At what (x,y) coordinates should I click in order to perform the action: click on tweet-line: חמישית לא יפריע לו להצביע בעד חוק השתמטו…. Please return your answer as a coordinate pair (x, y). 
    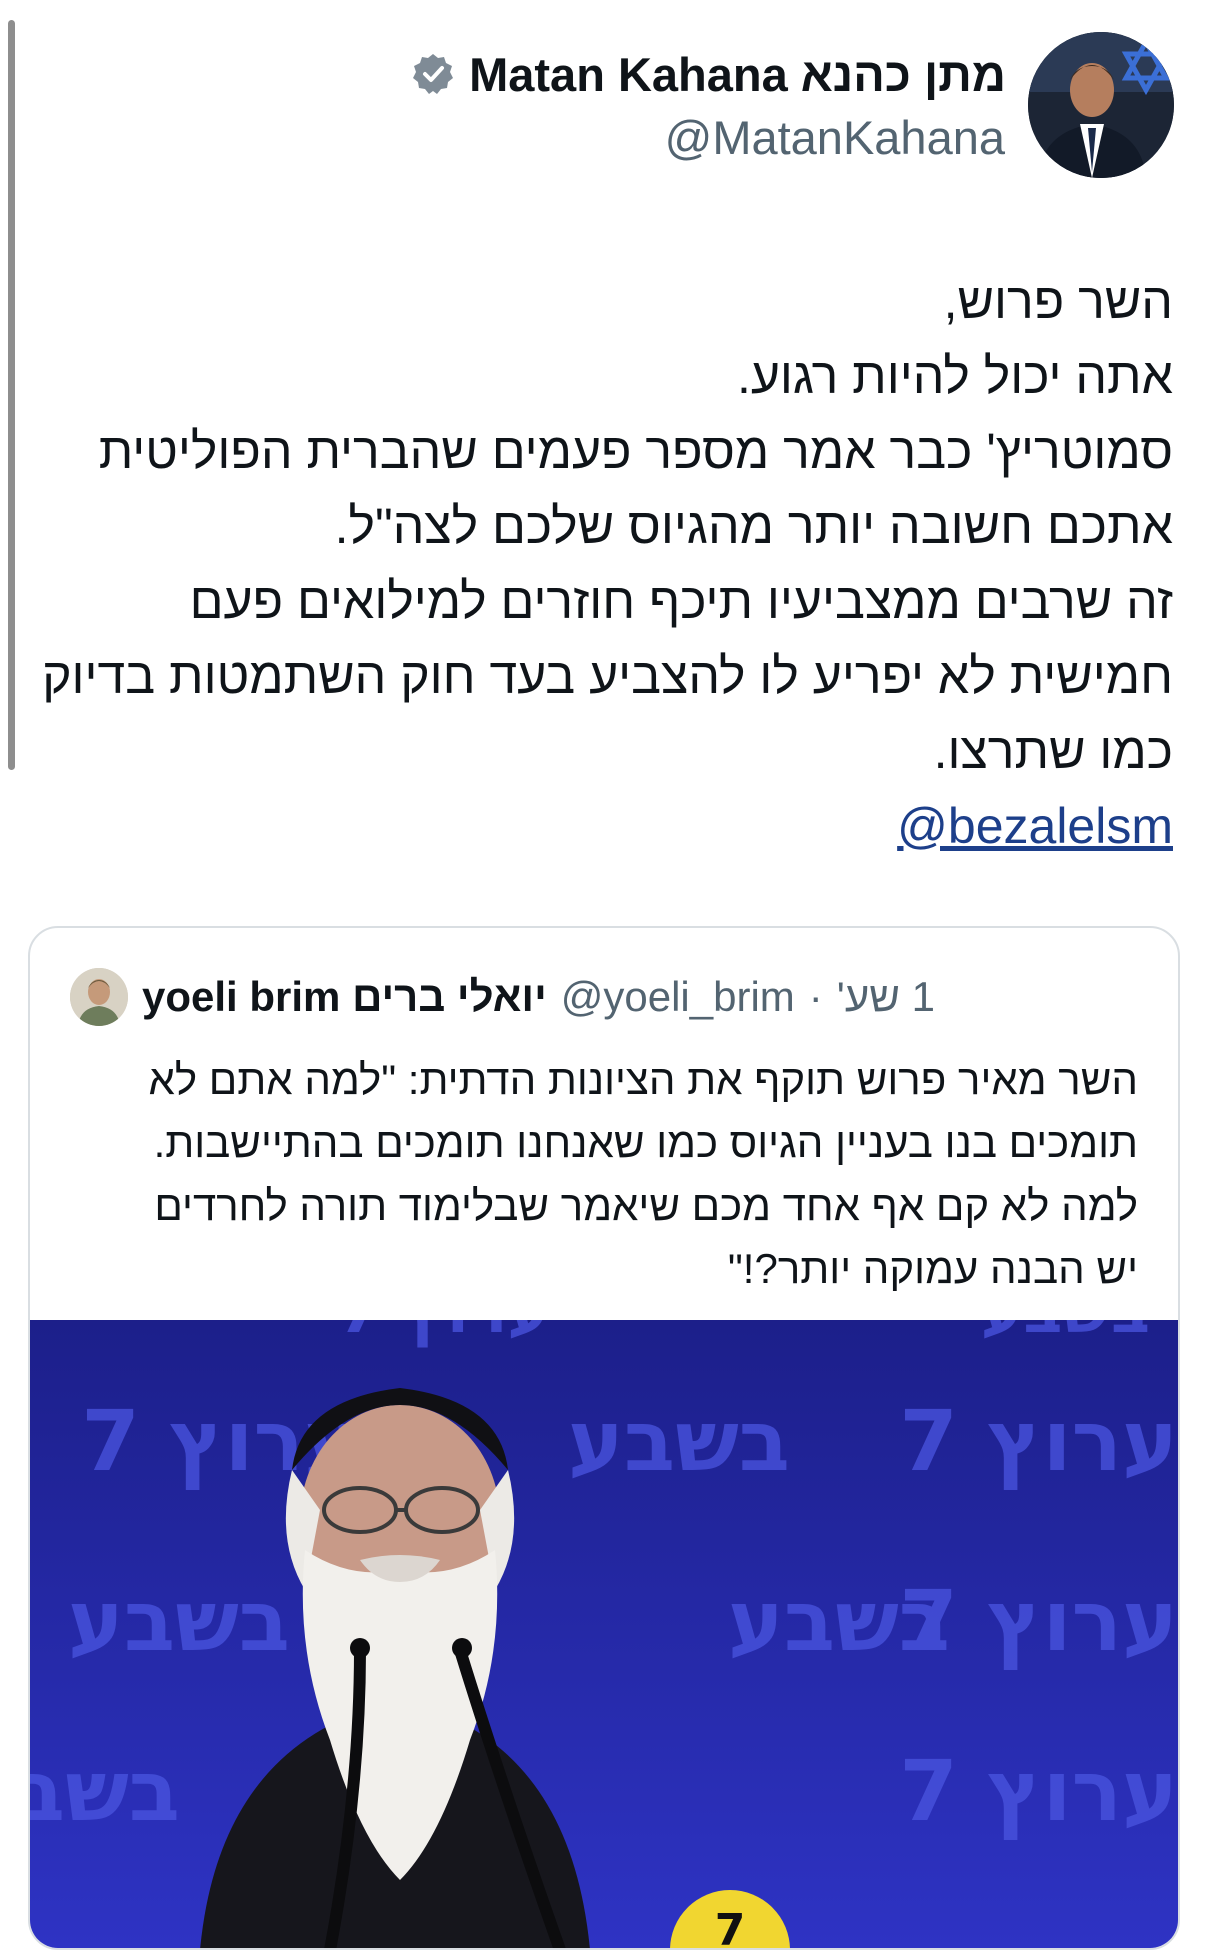
    Looking at the image, I should click on (607, 676).